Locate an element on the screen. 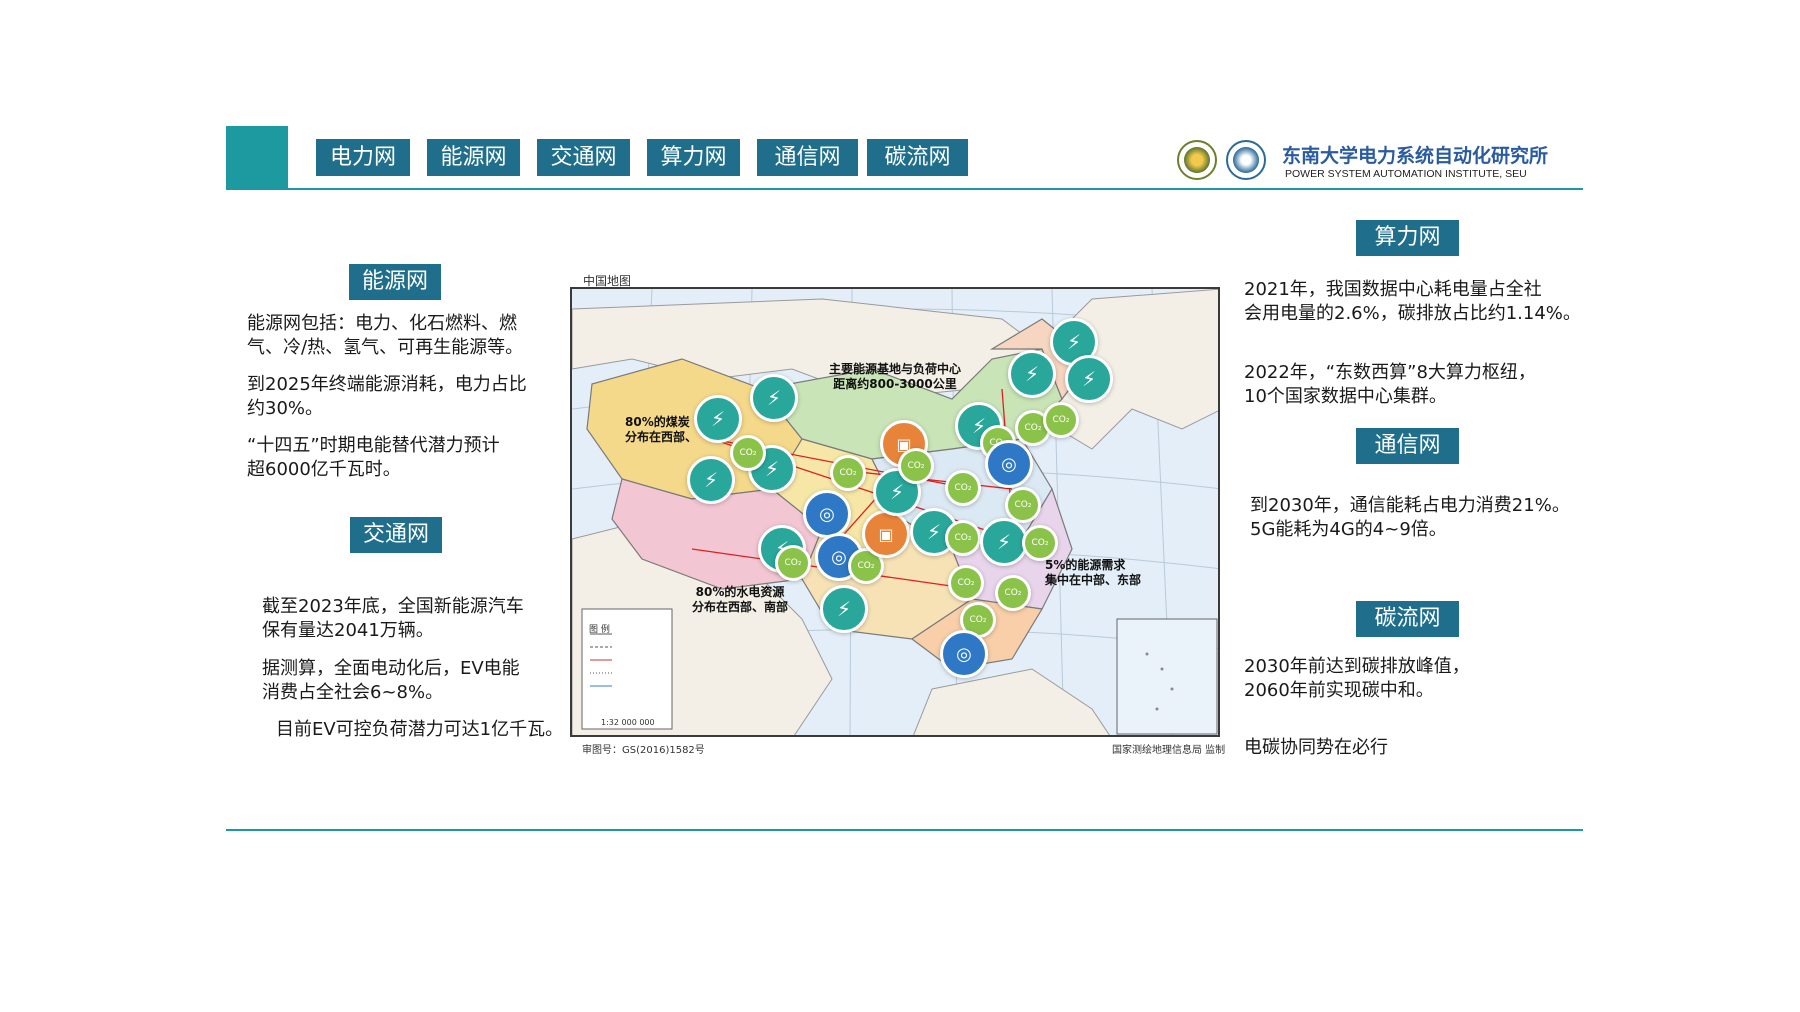  carbon-paragraph-1: 2030年前达到碳排放峰值， 2060年前实现碳中和。 is located at coordinates (1357, 678).